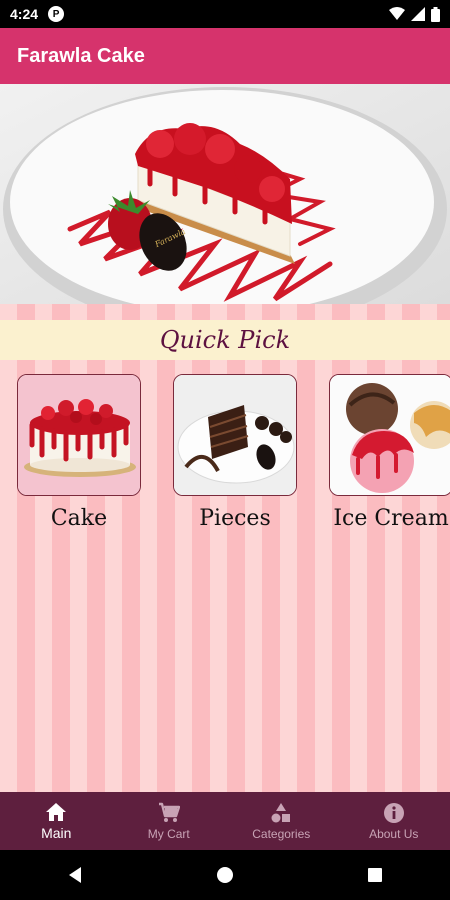 The width and height of the screenshot is (450, 900). What do you see at coordinates (168, 833) in the screenshot?
I see `nav-label-my-cart: My Cart` at bounding box center [168, 833].